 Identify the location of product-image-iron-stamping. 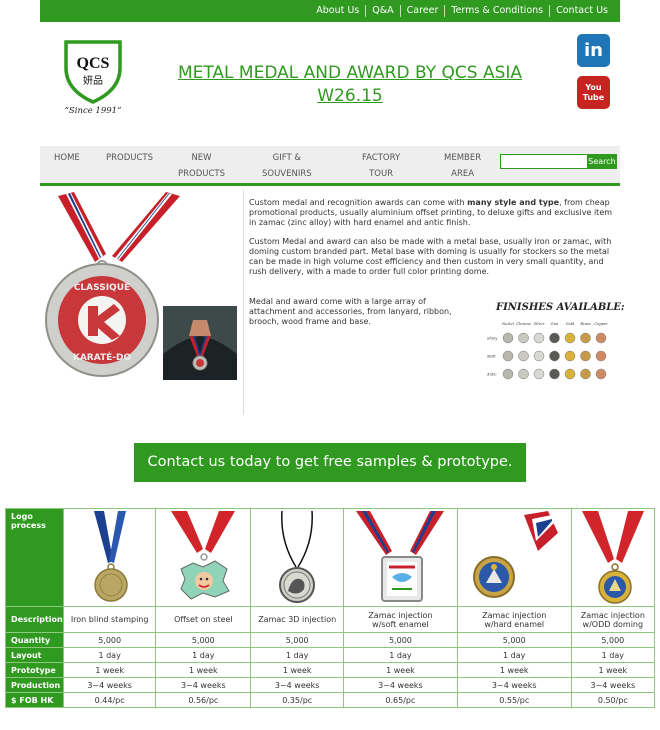
(109, 557).